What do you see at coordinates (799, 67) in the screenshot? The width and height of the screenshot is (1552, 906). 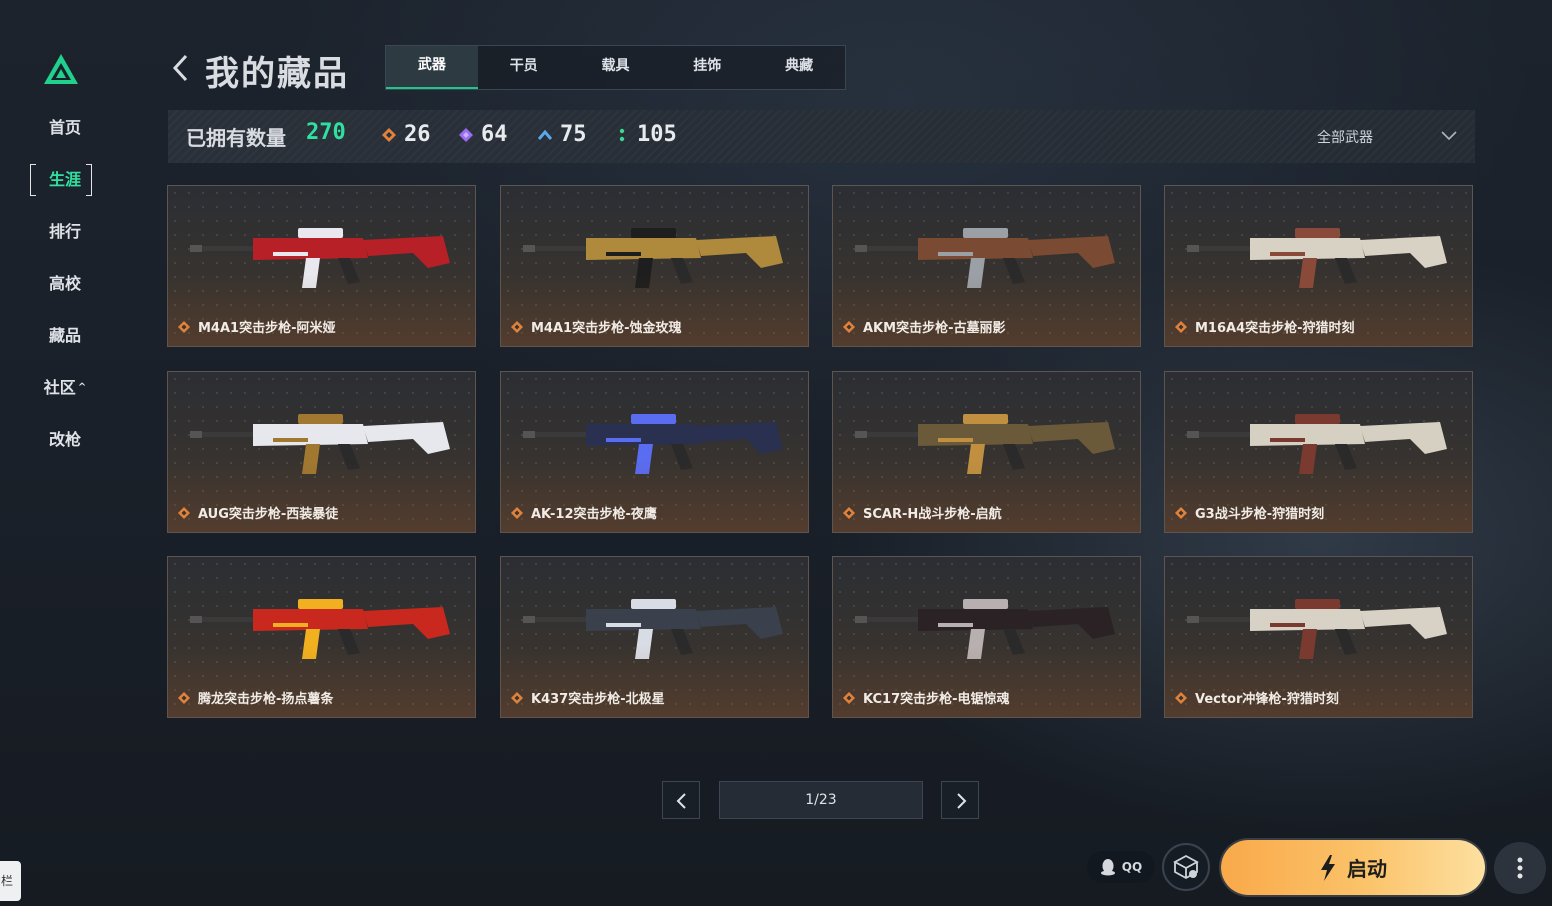 I see `tab-collections: 典藏` at bounding box center [799, 67].